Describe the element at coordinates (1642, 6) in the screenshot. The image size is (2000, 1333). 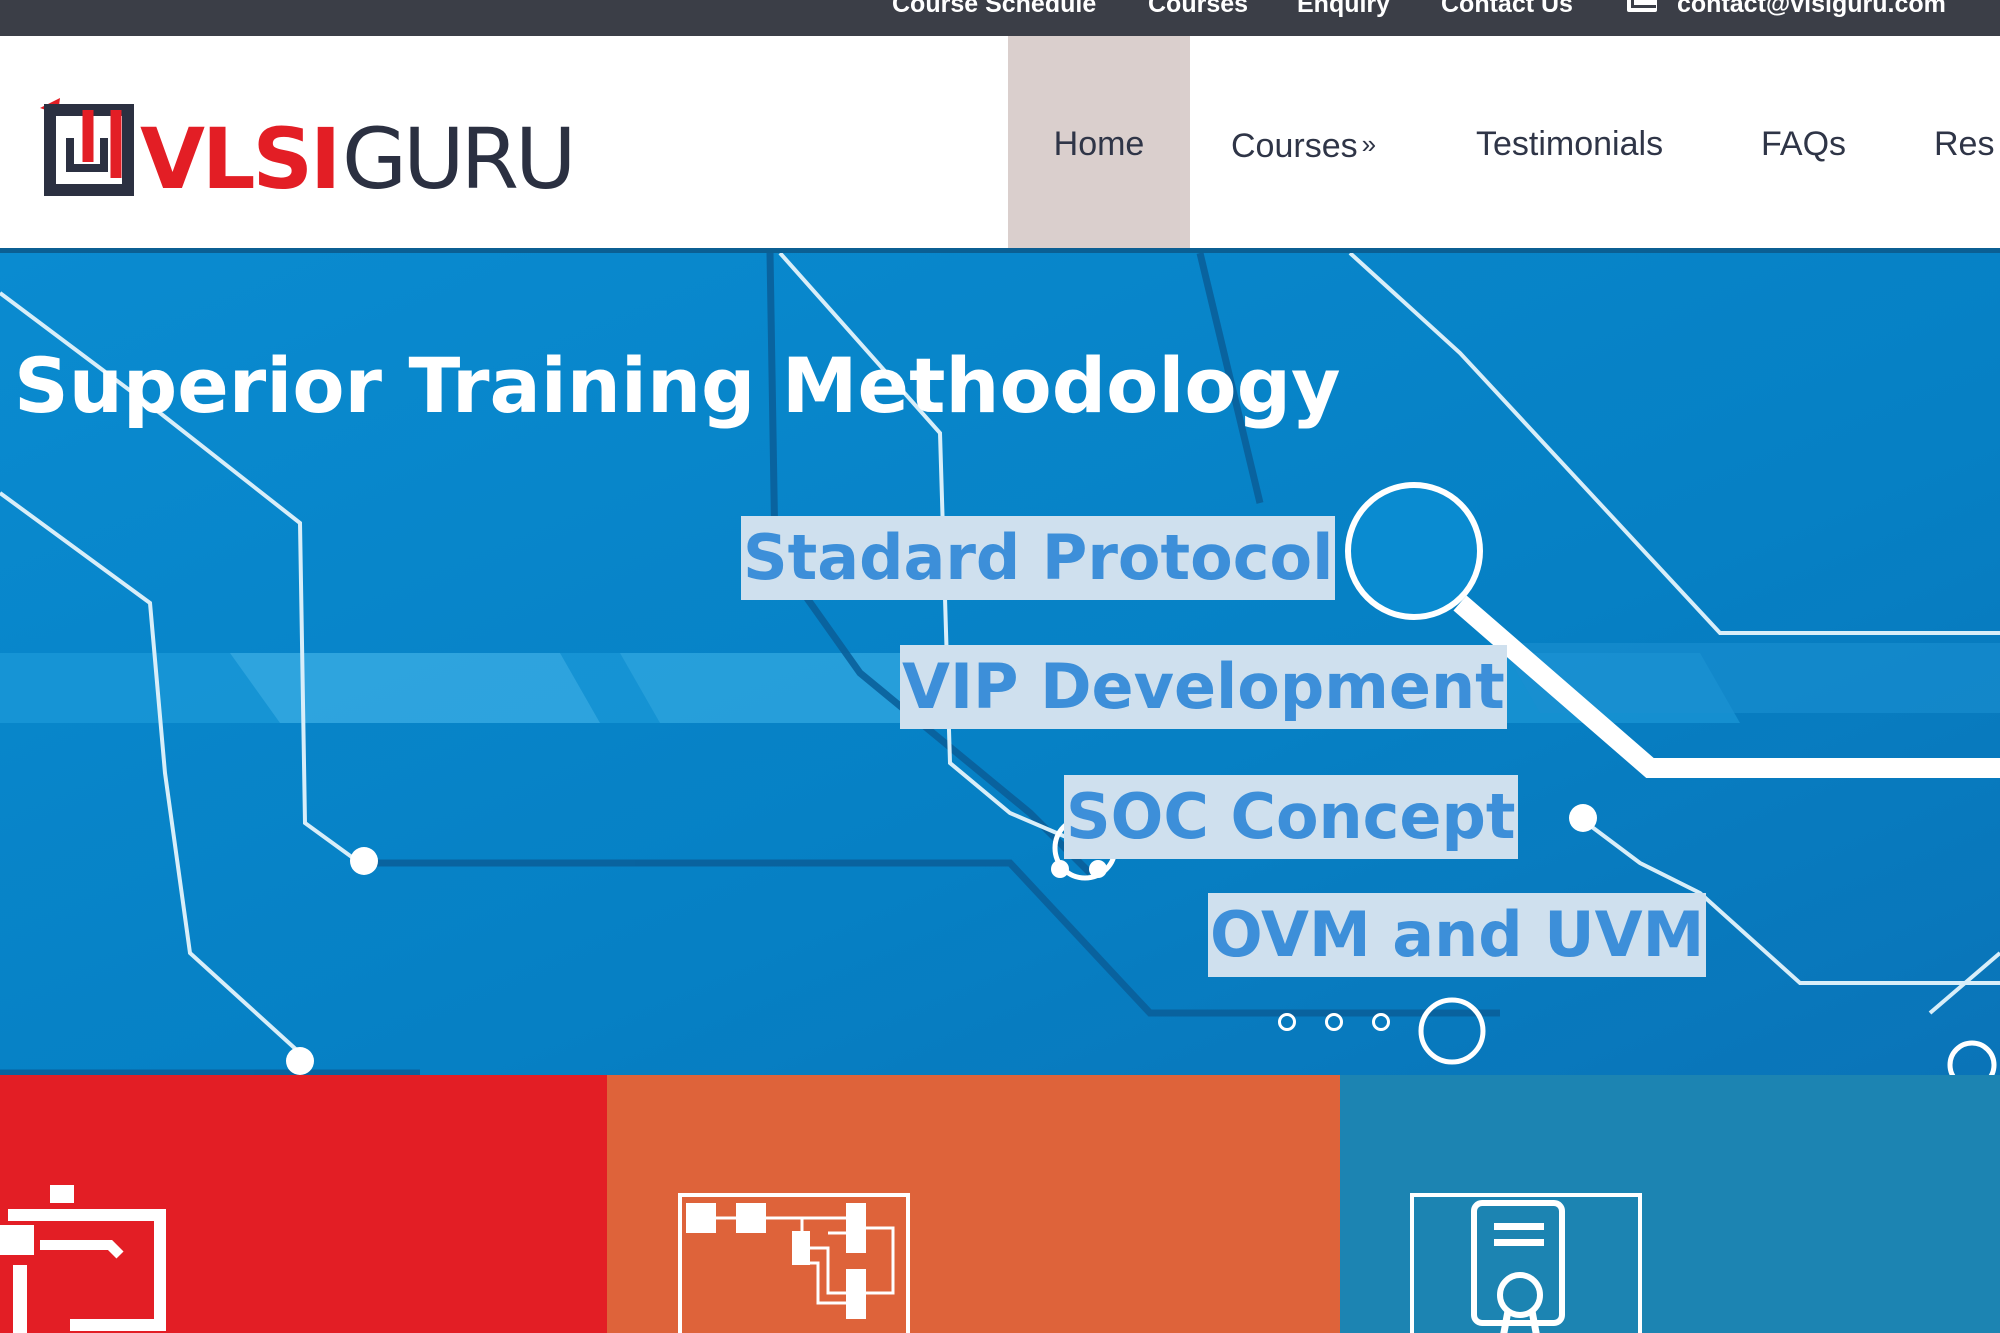
I see `mail-icon` at that location.